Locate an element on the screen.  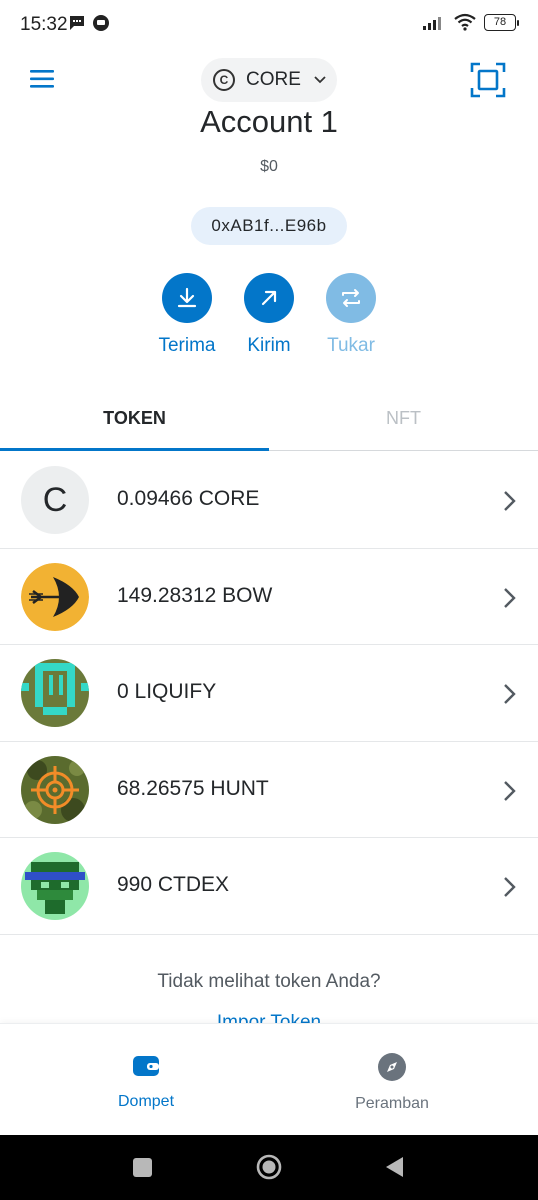
chevron-down-icon is located at coordinates (320, 80).